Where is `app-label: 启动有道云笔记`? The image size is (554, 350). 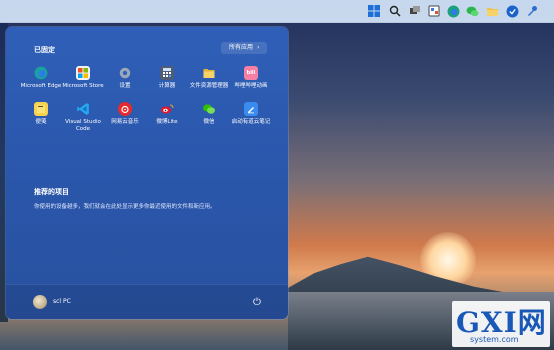
app-label: 启动有道云笔记 is located at coordinates (251, 122).